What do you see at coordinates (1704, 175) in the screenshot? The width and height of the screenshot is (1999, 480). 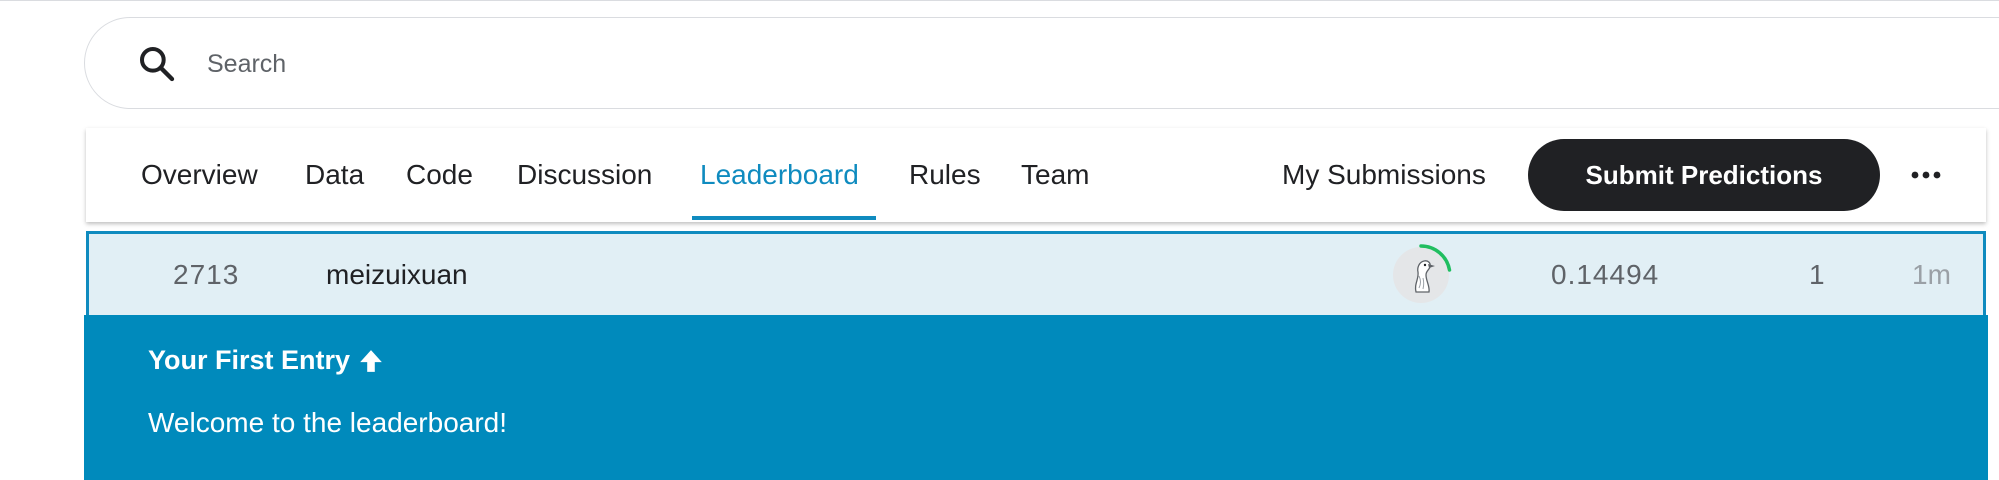 I see `submit-predictions-button: Submit Predictions` at bounding box center [1704, 175].